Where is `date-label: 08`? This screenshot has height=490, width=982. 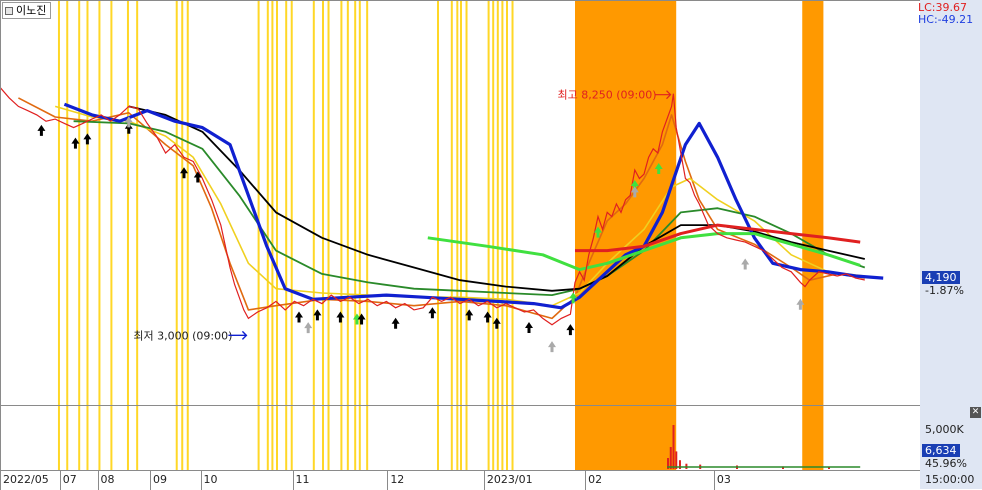
date-label: 08 is located at coordinates (107, 479).